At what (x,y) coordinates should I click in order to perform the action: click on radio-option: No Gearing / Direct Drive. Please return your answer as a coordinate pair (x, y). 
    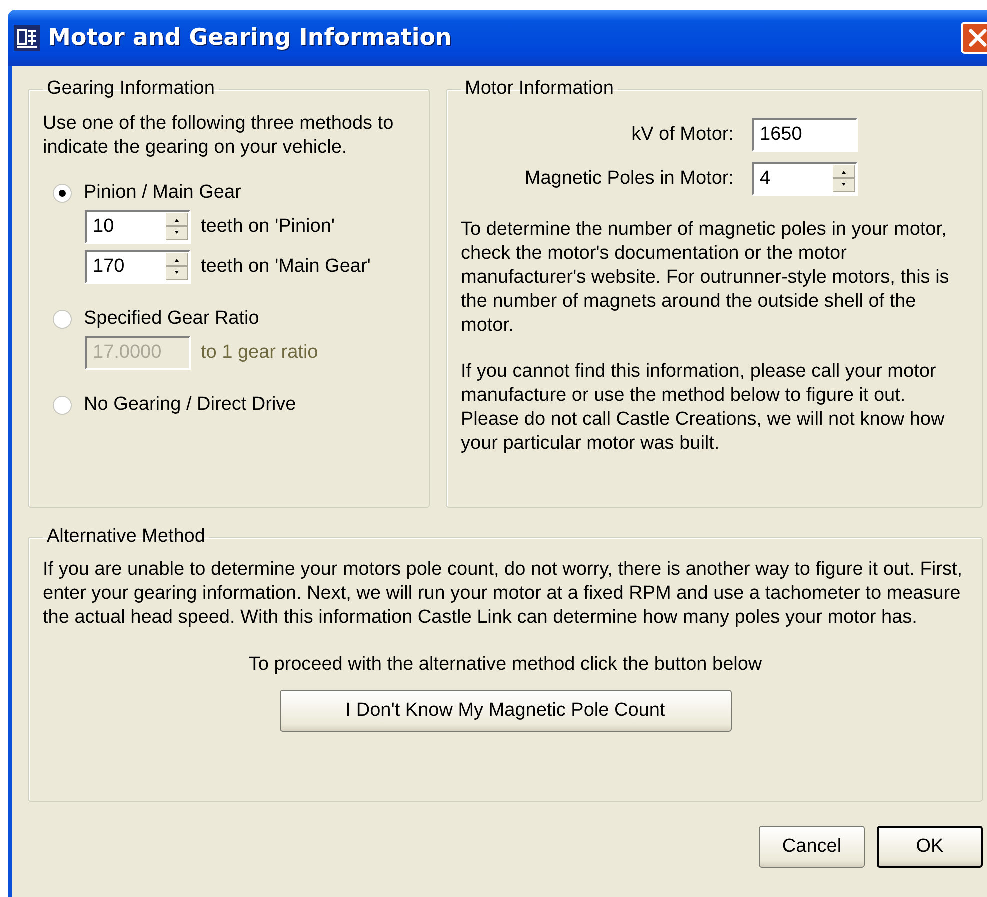
    Looking at the image, I should click on (234, 405).